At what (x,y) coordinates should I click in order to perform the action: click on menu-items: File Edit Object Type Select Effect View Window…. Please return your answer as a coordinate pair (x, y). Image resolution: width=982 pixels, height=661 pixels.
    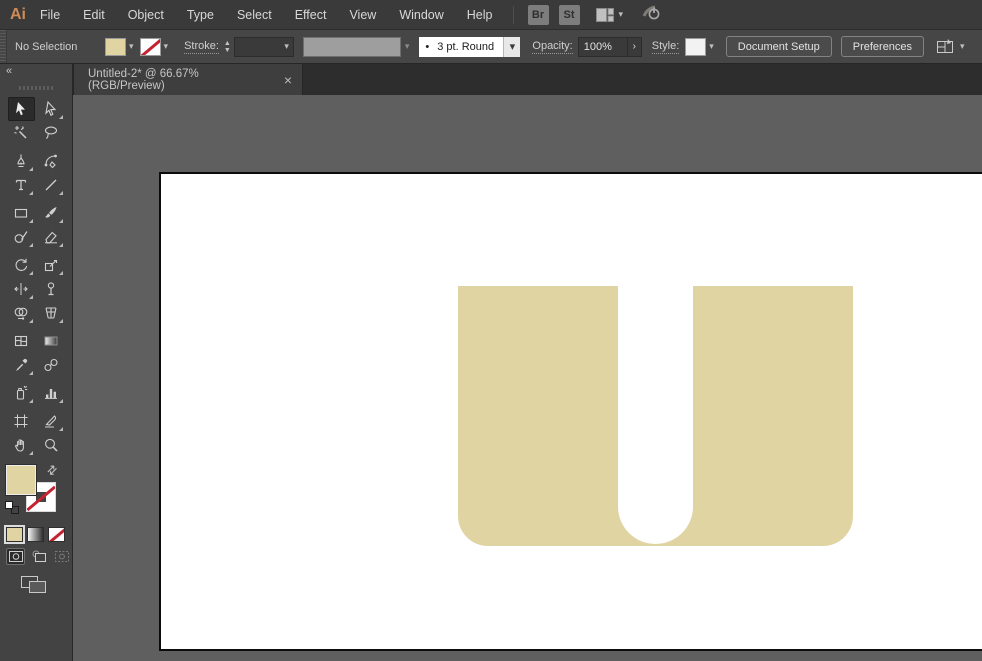
    Looking at the image, I should click on (266, 15).